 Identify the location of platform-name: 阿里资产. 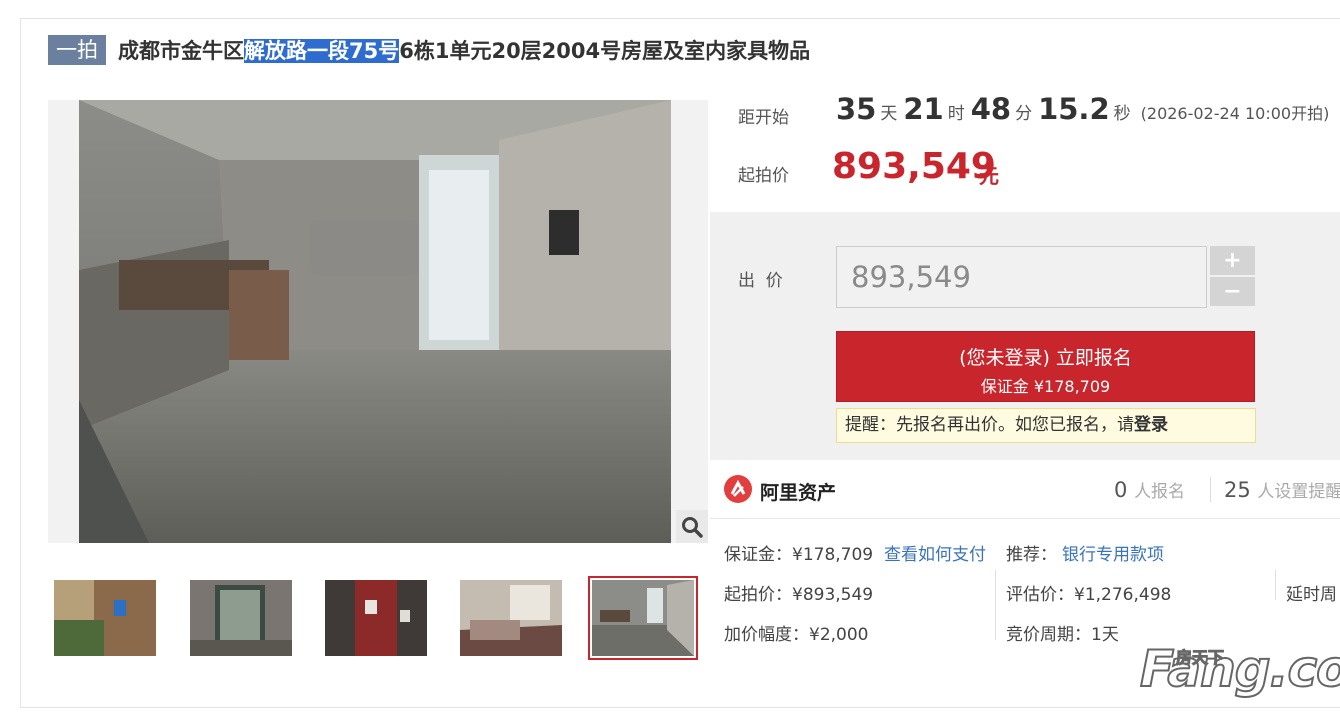
(798, 493).